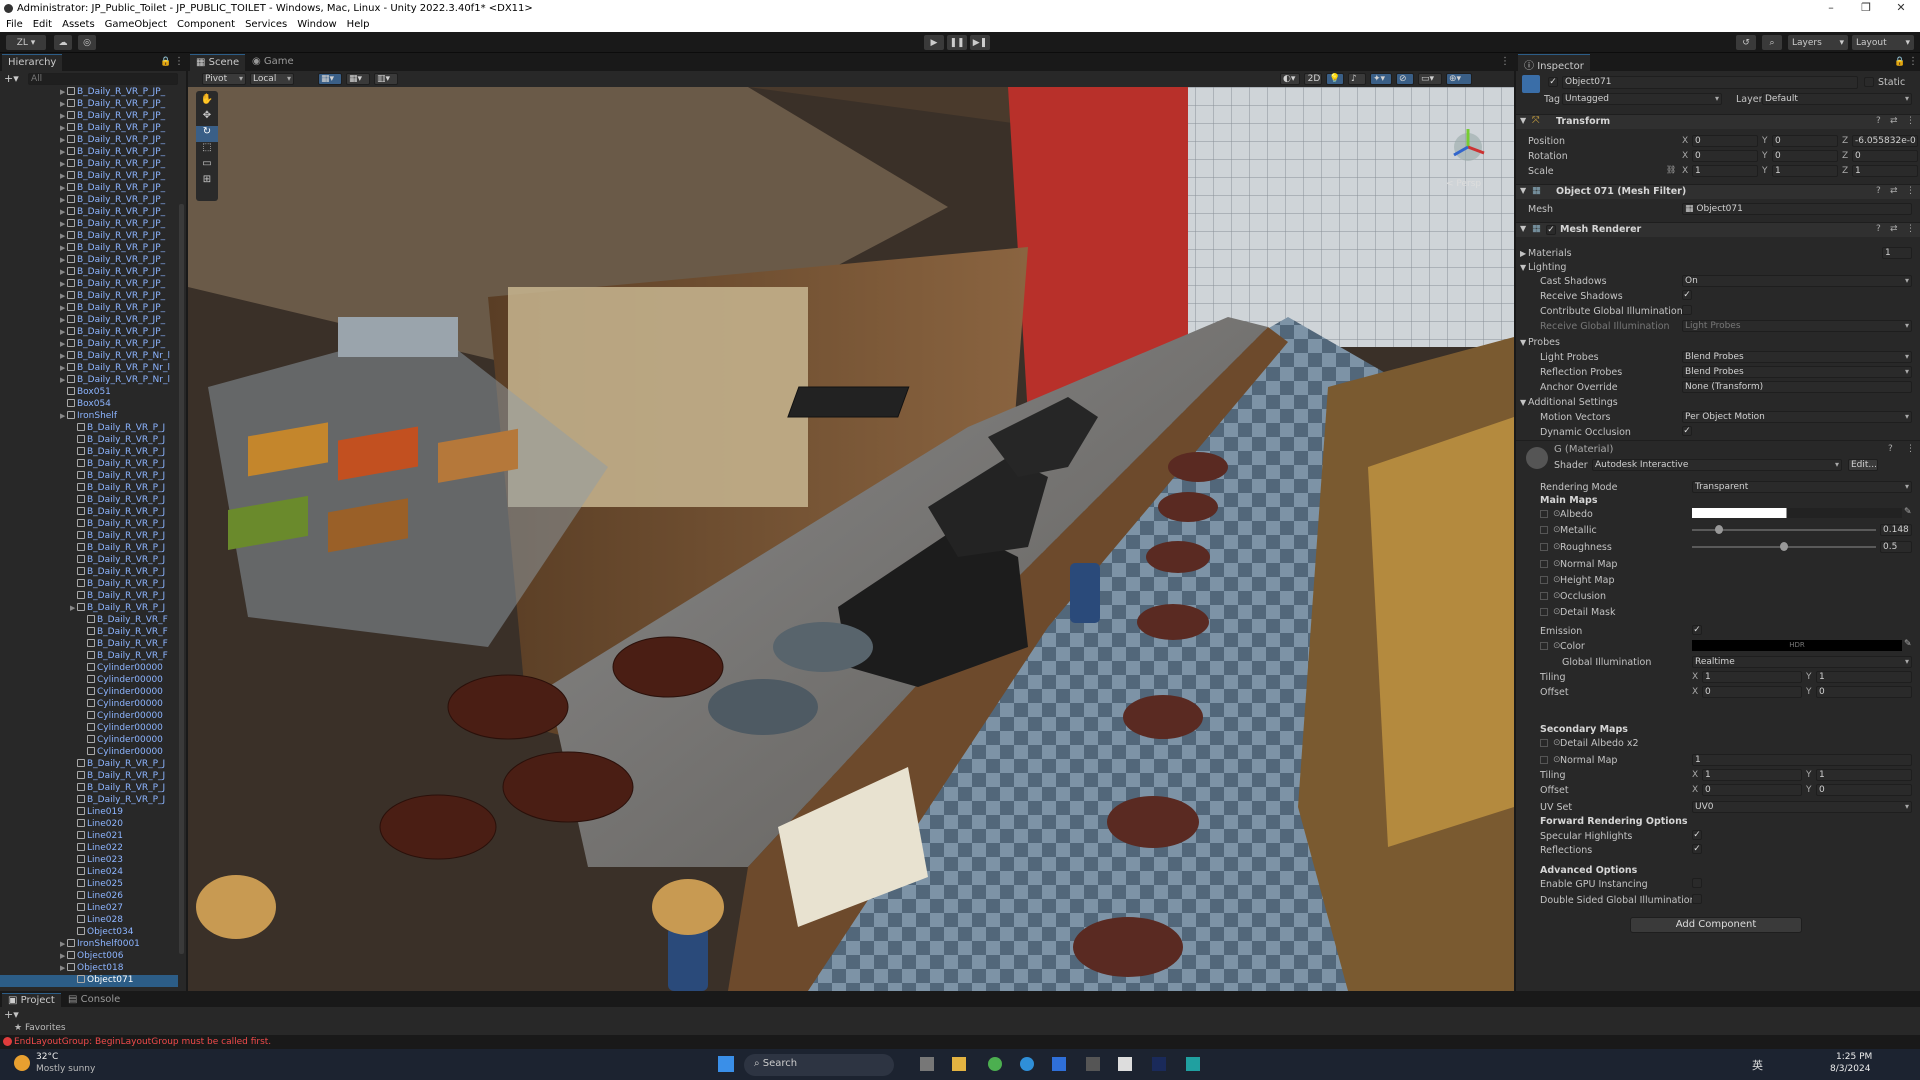 This screenshot has height=1080, width=1920. Describe the element at coordinates (1551, 230) in the screenshot. I see `meshrenderer-enabled-checkbox: ✓` at that location.